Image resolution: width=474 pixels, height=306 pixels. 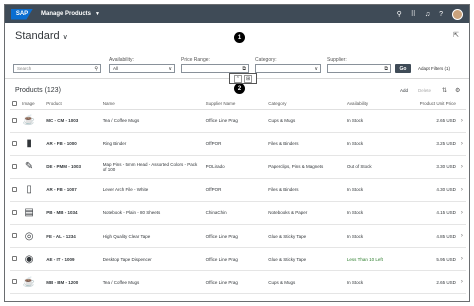 I want to click on product-name: High Quality Clear Tape, so click(x=152, y=236).